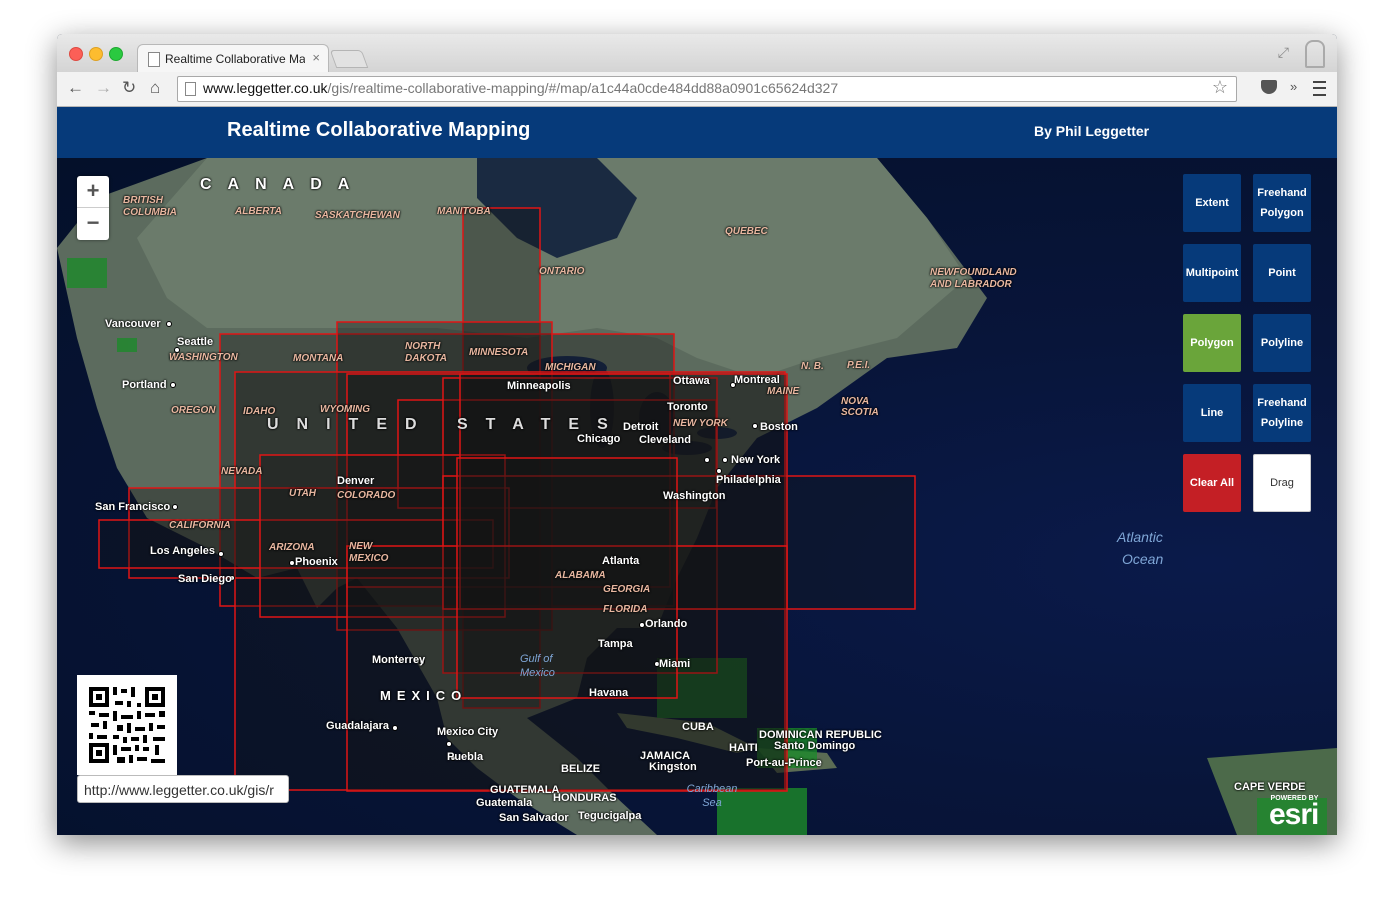 The image size is (1394, 914). I want to click on new-tab-button, so click(349, 59).